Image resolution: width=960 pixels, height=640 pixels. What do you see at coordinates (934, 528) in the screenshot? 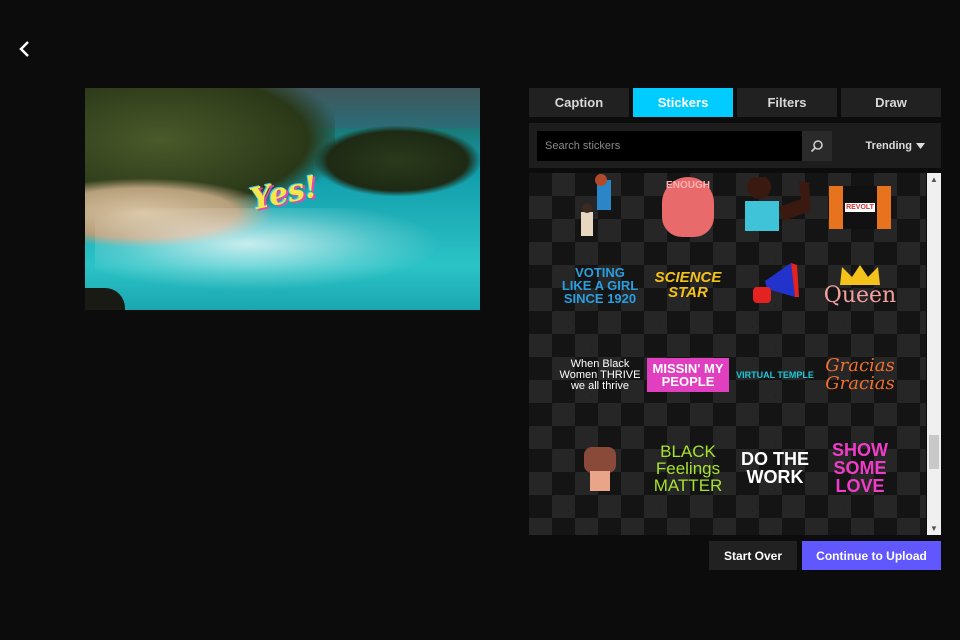
I see `scroll-down-arrow-icon: ▼` at bounding box center [934, 528].